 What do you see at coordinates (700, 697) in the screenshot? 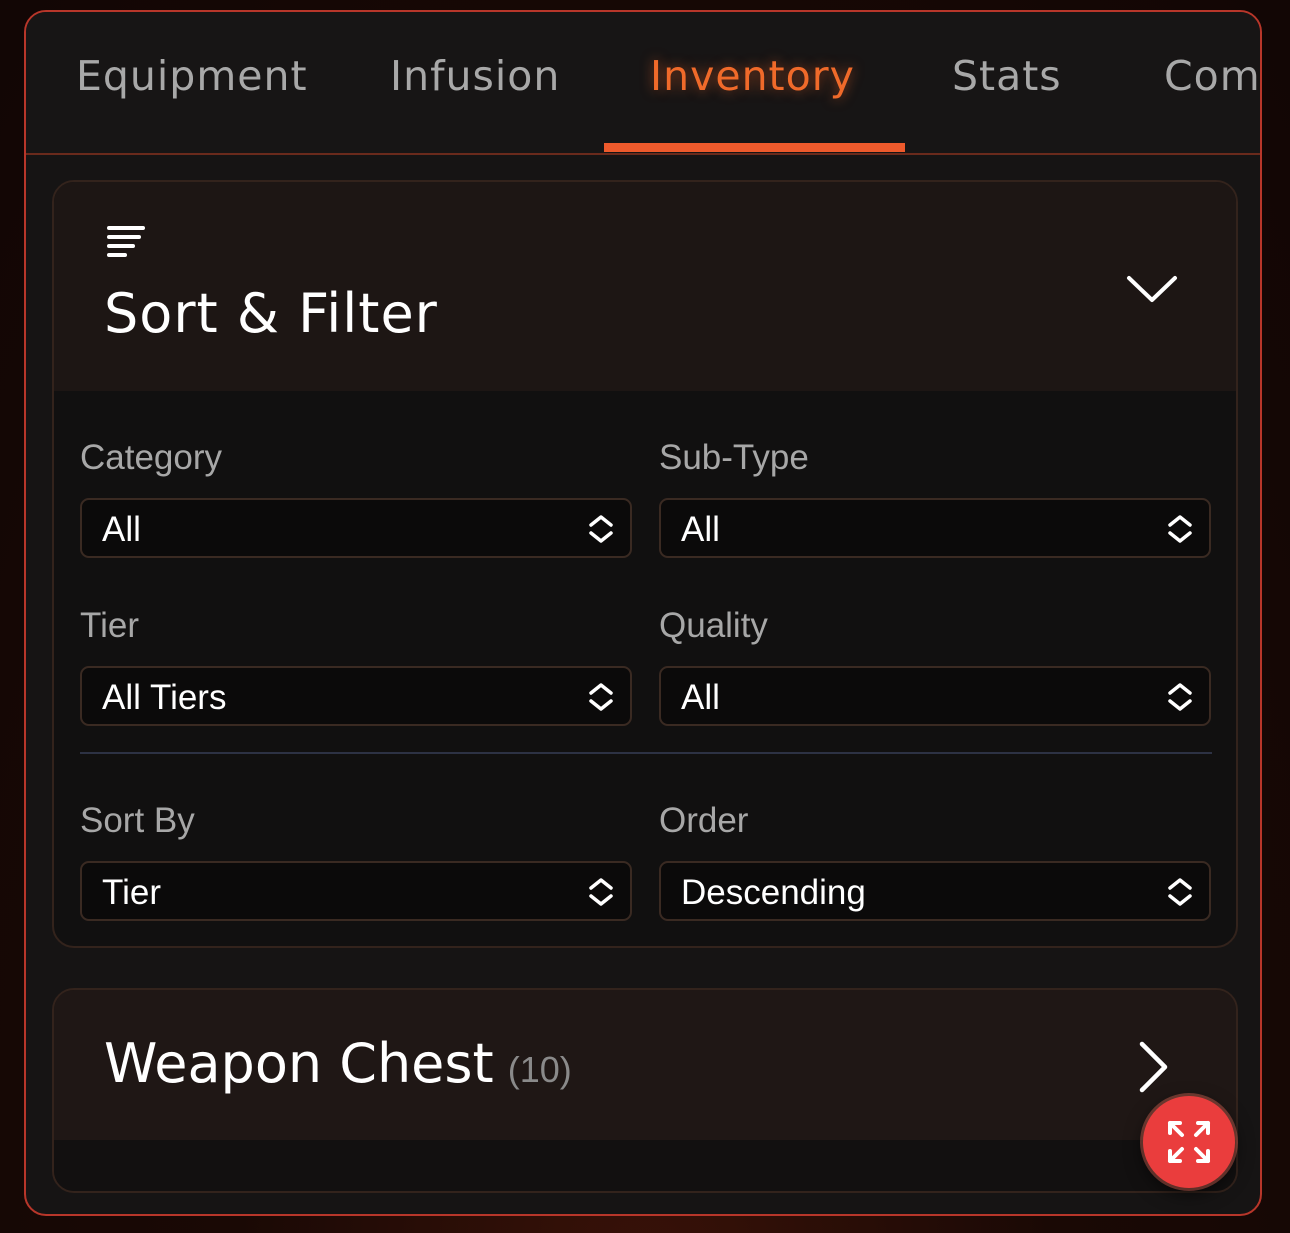
I see `quality-value: All` at bounding box center [700, 697].